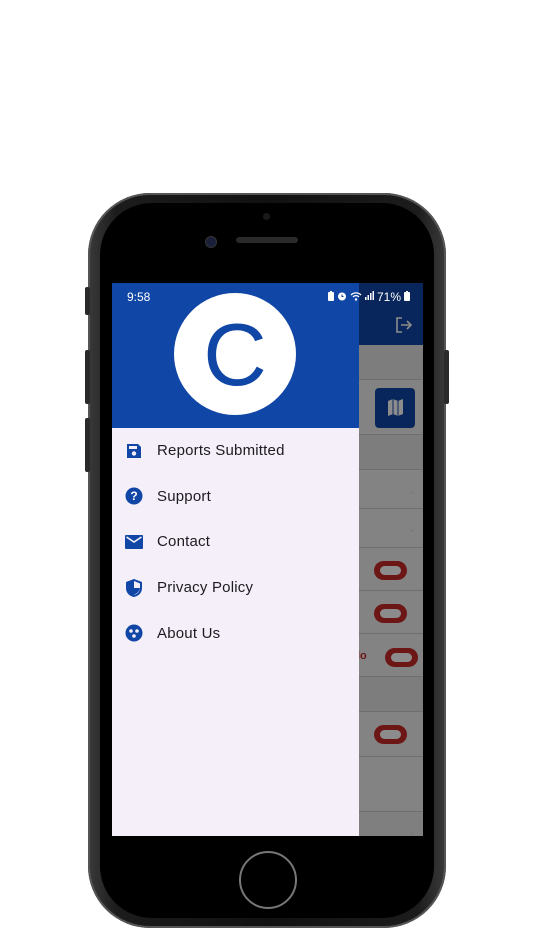  What do you see at coordinates (221, 451) in the screenshot?
I see `menu-item-label: Reports Submitted` at bounding box center [221, 451].